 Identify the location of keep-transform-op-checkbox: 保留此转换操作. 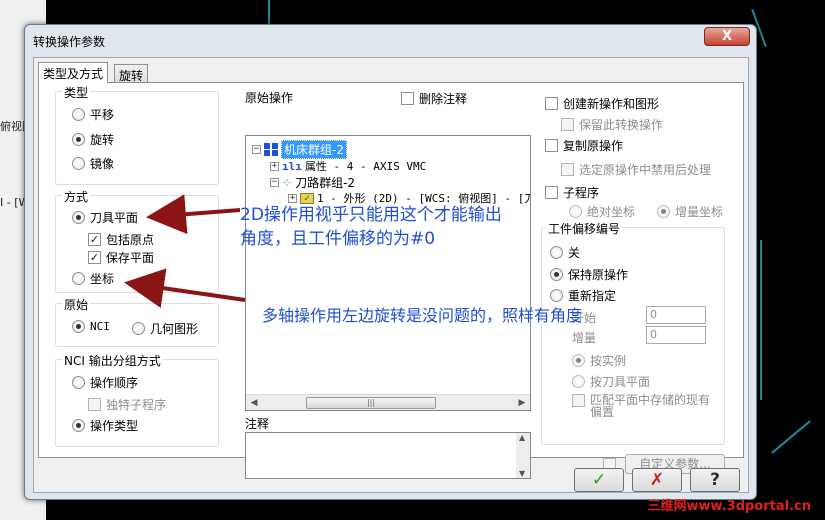
(612, 124).